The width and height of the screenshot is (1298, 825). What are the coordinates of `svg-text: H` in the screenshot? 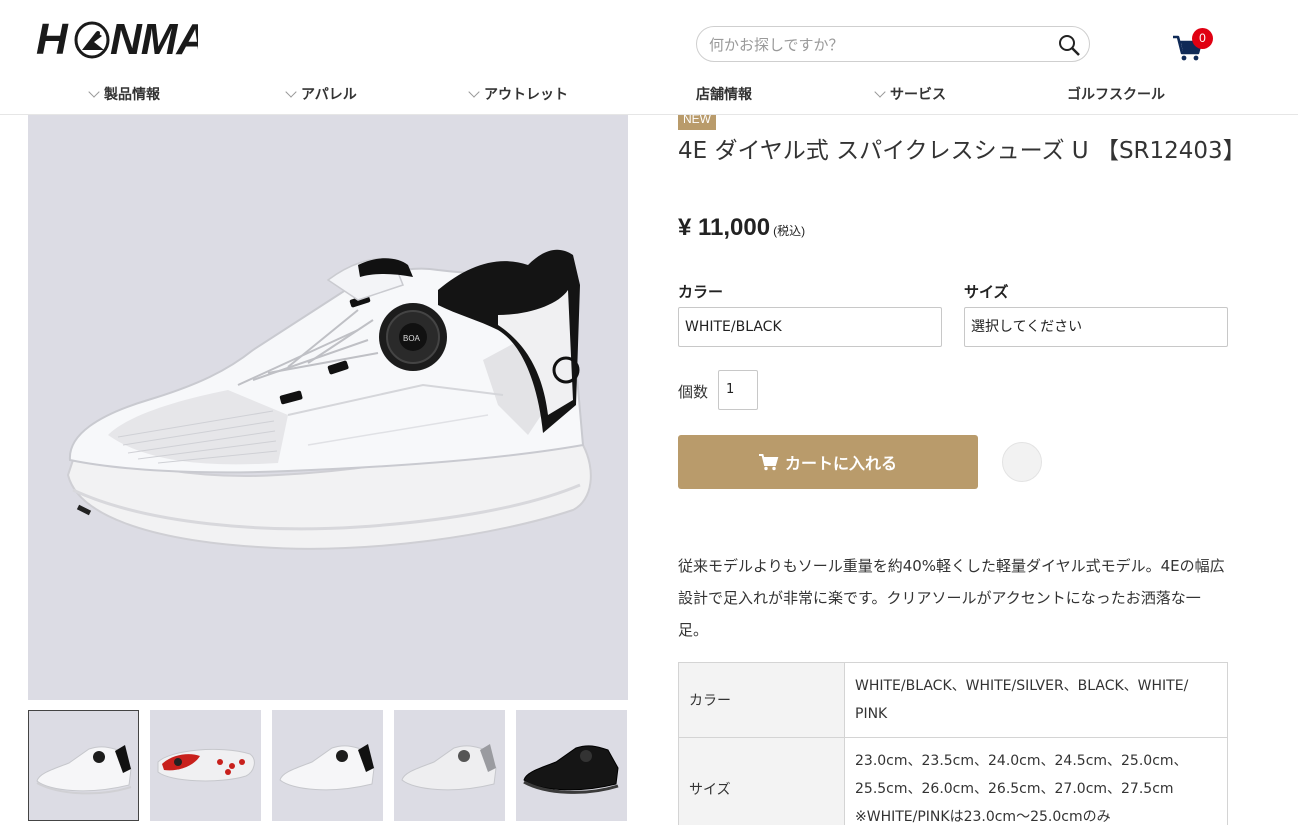 It's located at (52, 39).